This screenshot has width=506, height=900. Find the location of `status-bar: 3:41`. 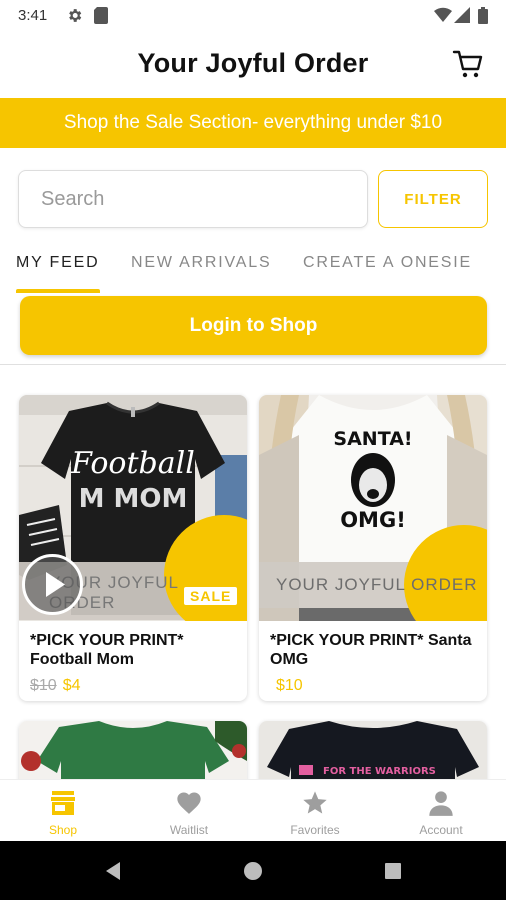

status-bar: 3:41 is located at coordinates (253, 16).